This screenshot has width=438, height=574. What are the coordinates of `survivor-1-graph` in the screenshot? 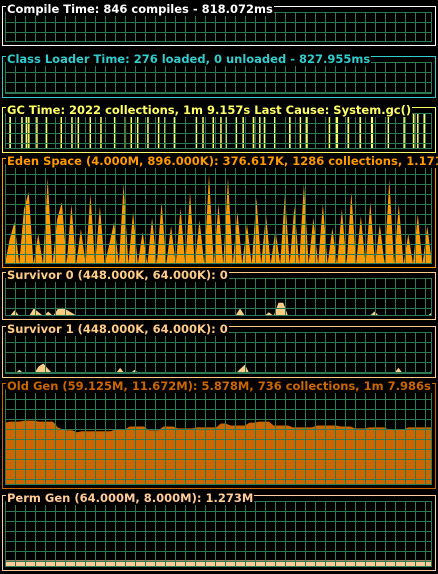 It's located at (218, 353).